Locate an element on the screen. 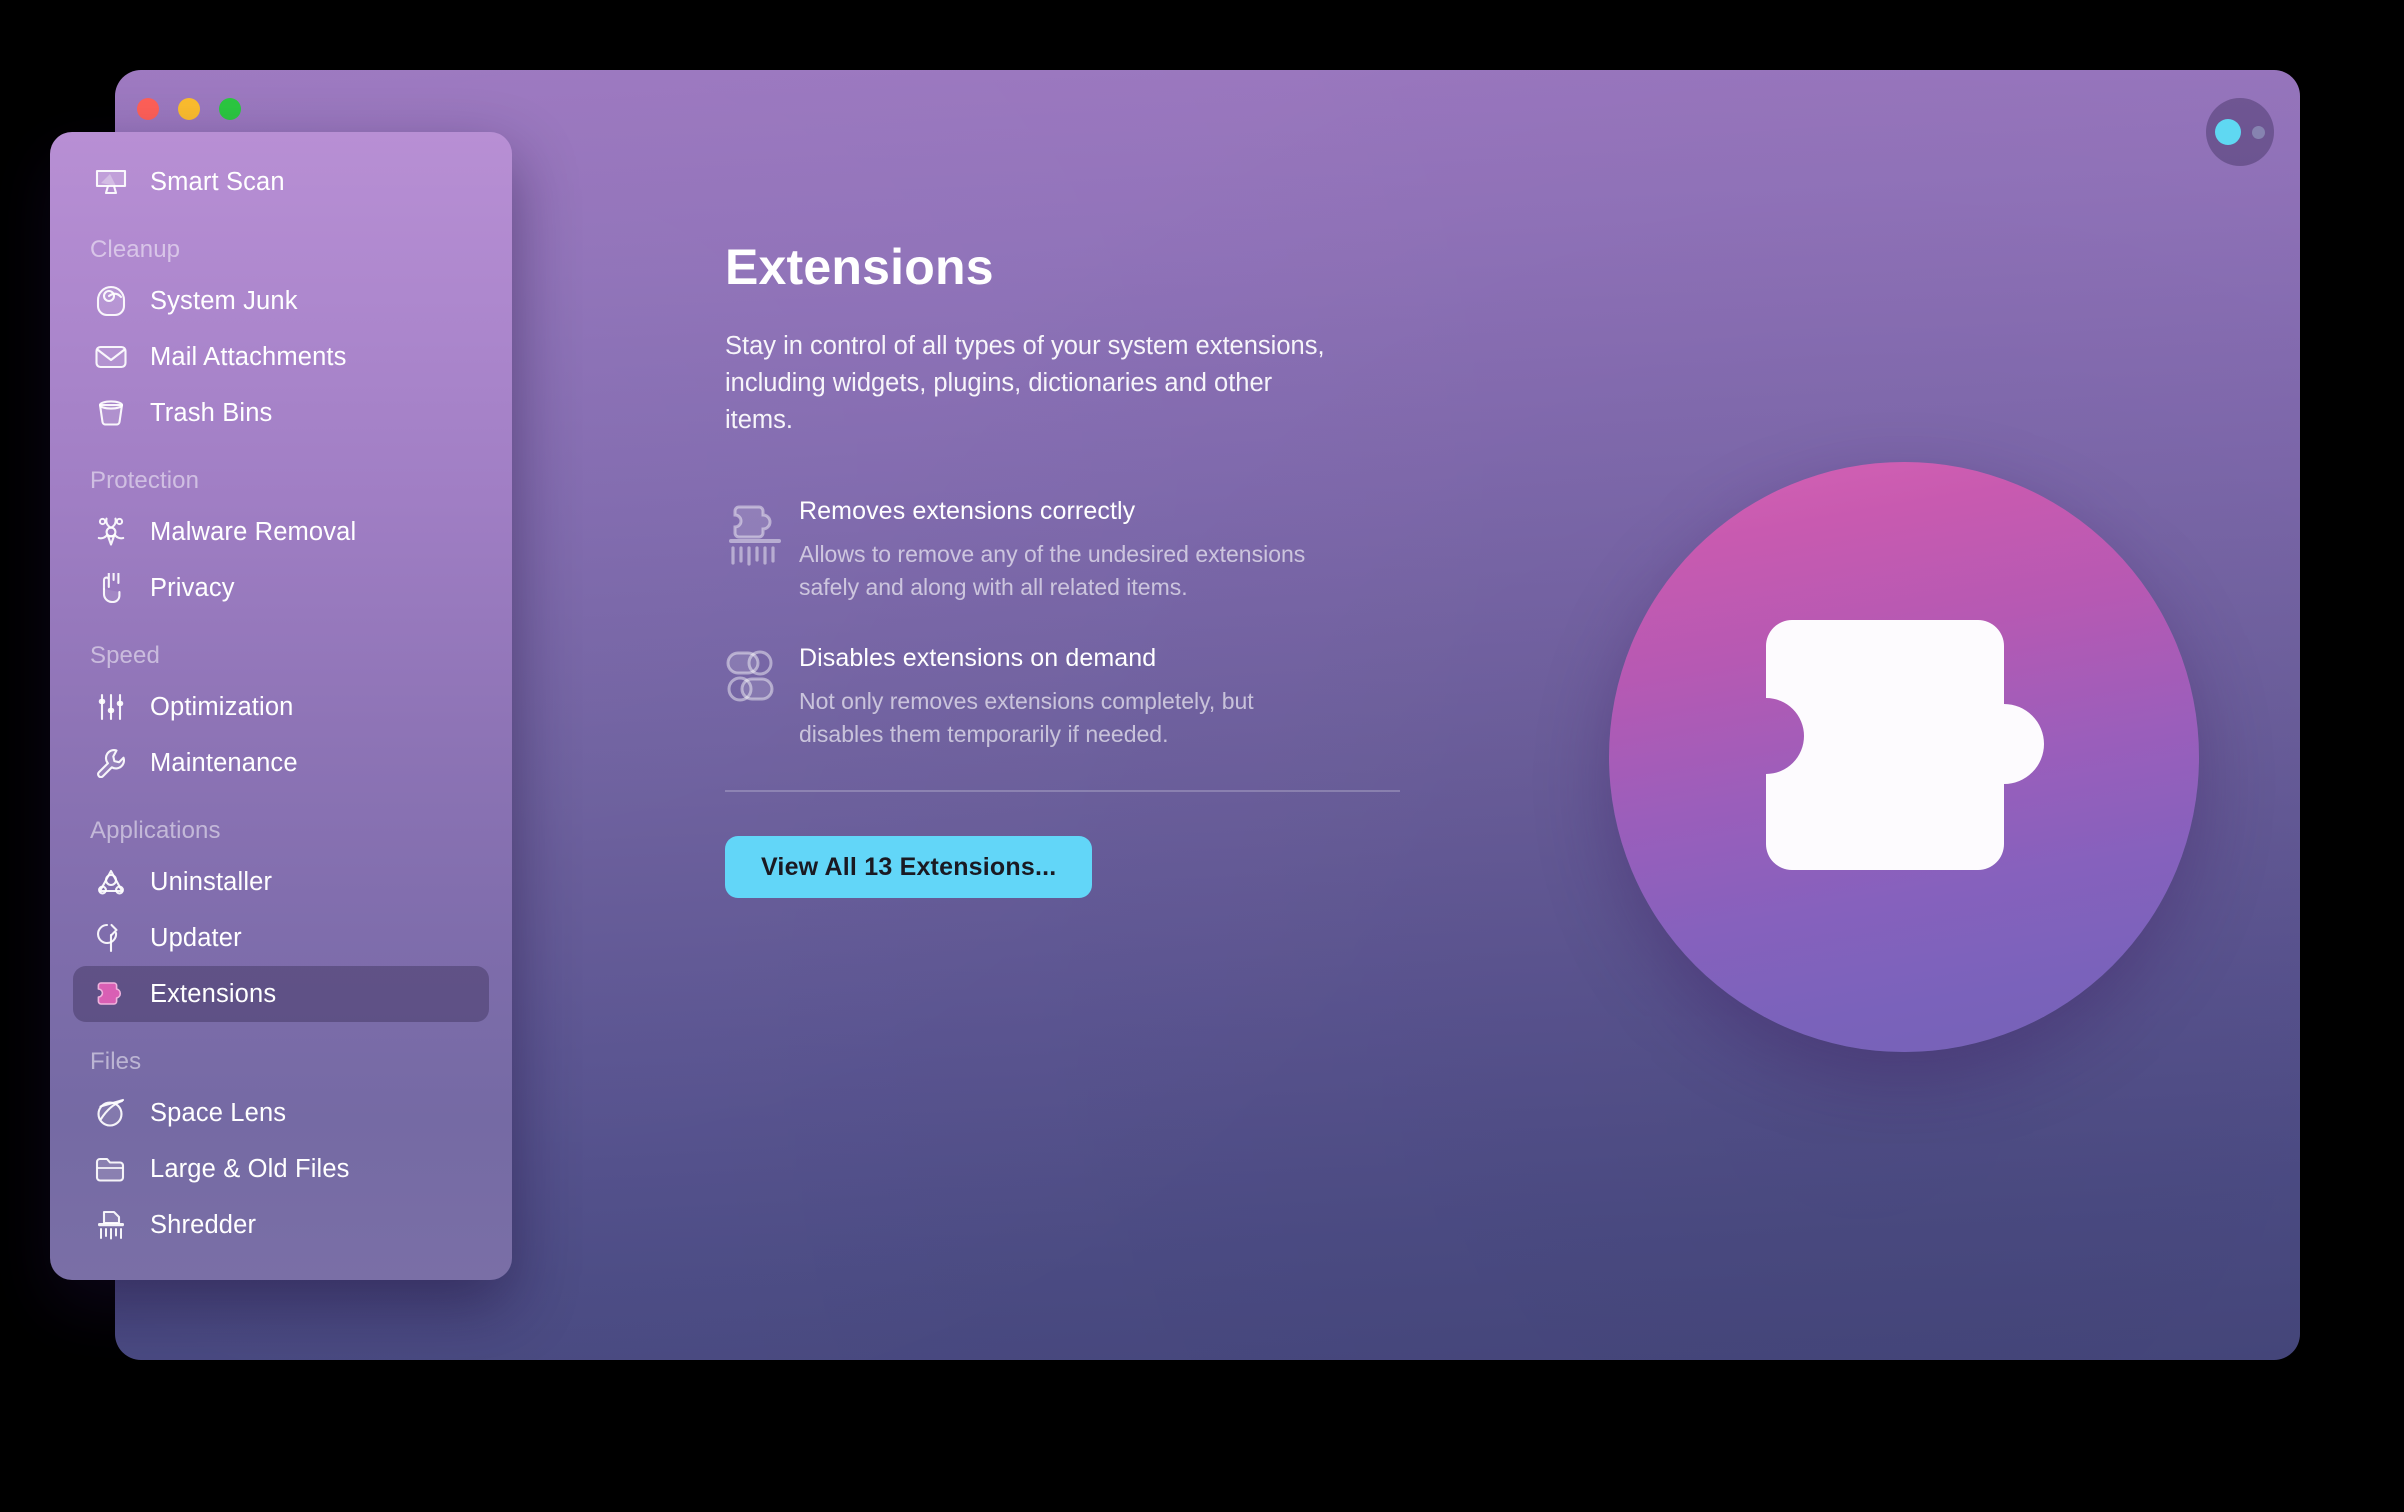 The image size is (2404, 1512). folder-icon is located at coordinates (111, 1169).